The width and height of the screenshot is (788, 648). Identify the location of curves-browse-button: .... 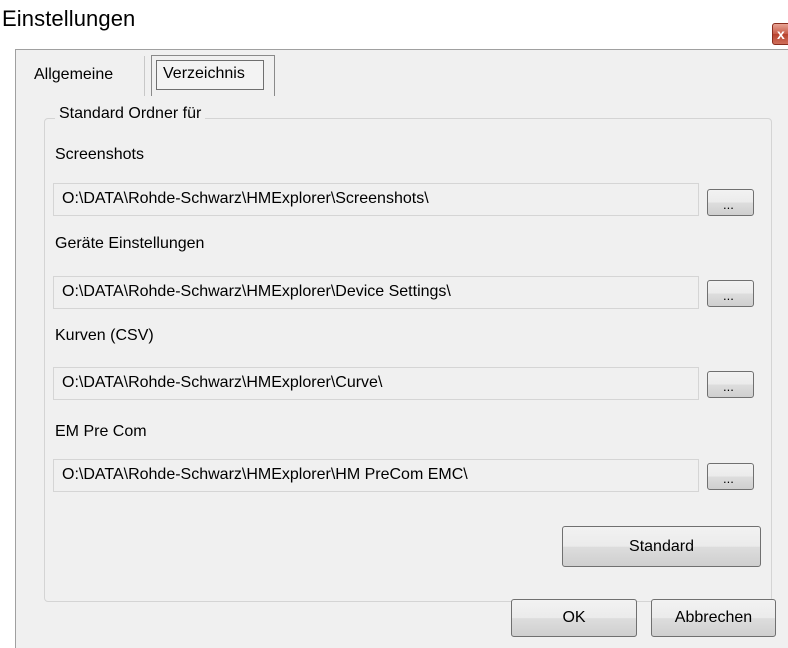
(730, 384).